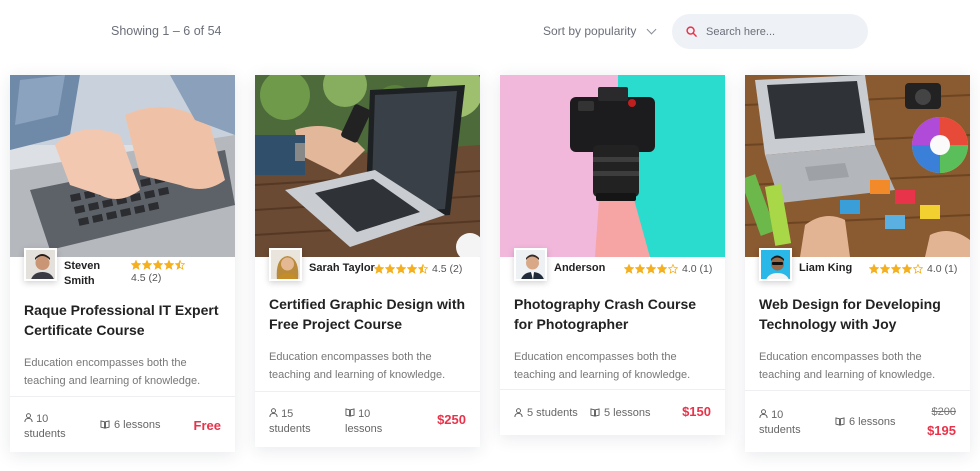 The height and width of the screenshot is (471, 980). What do you see at coordinates (546, 414) in the screenshot?
I see `students-count: 5 students` at bounding box center [546, 414].